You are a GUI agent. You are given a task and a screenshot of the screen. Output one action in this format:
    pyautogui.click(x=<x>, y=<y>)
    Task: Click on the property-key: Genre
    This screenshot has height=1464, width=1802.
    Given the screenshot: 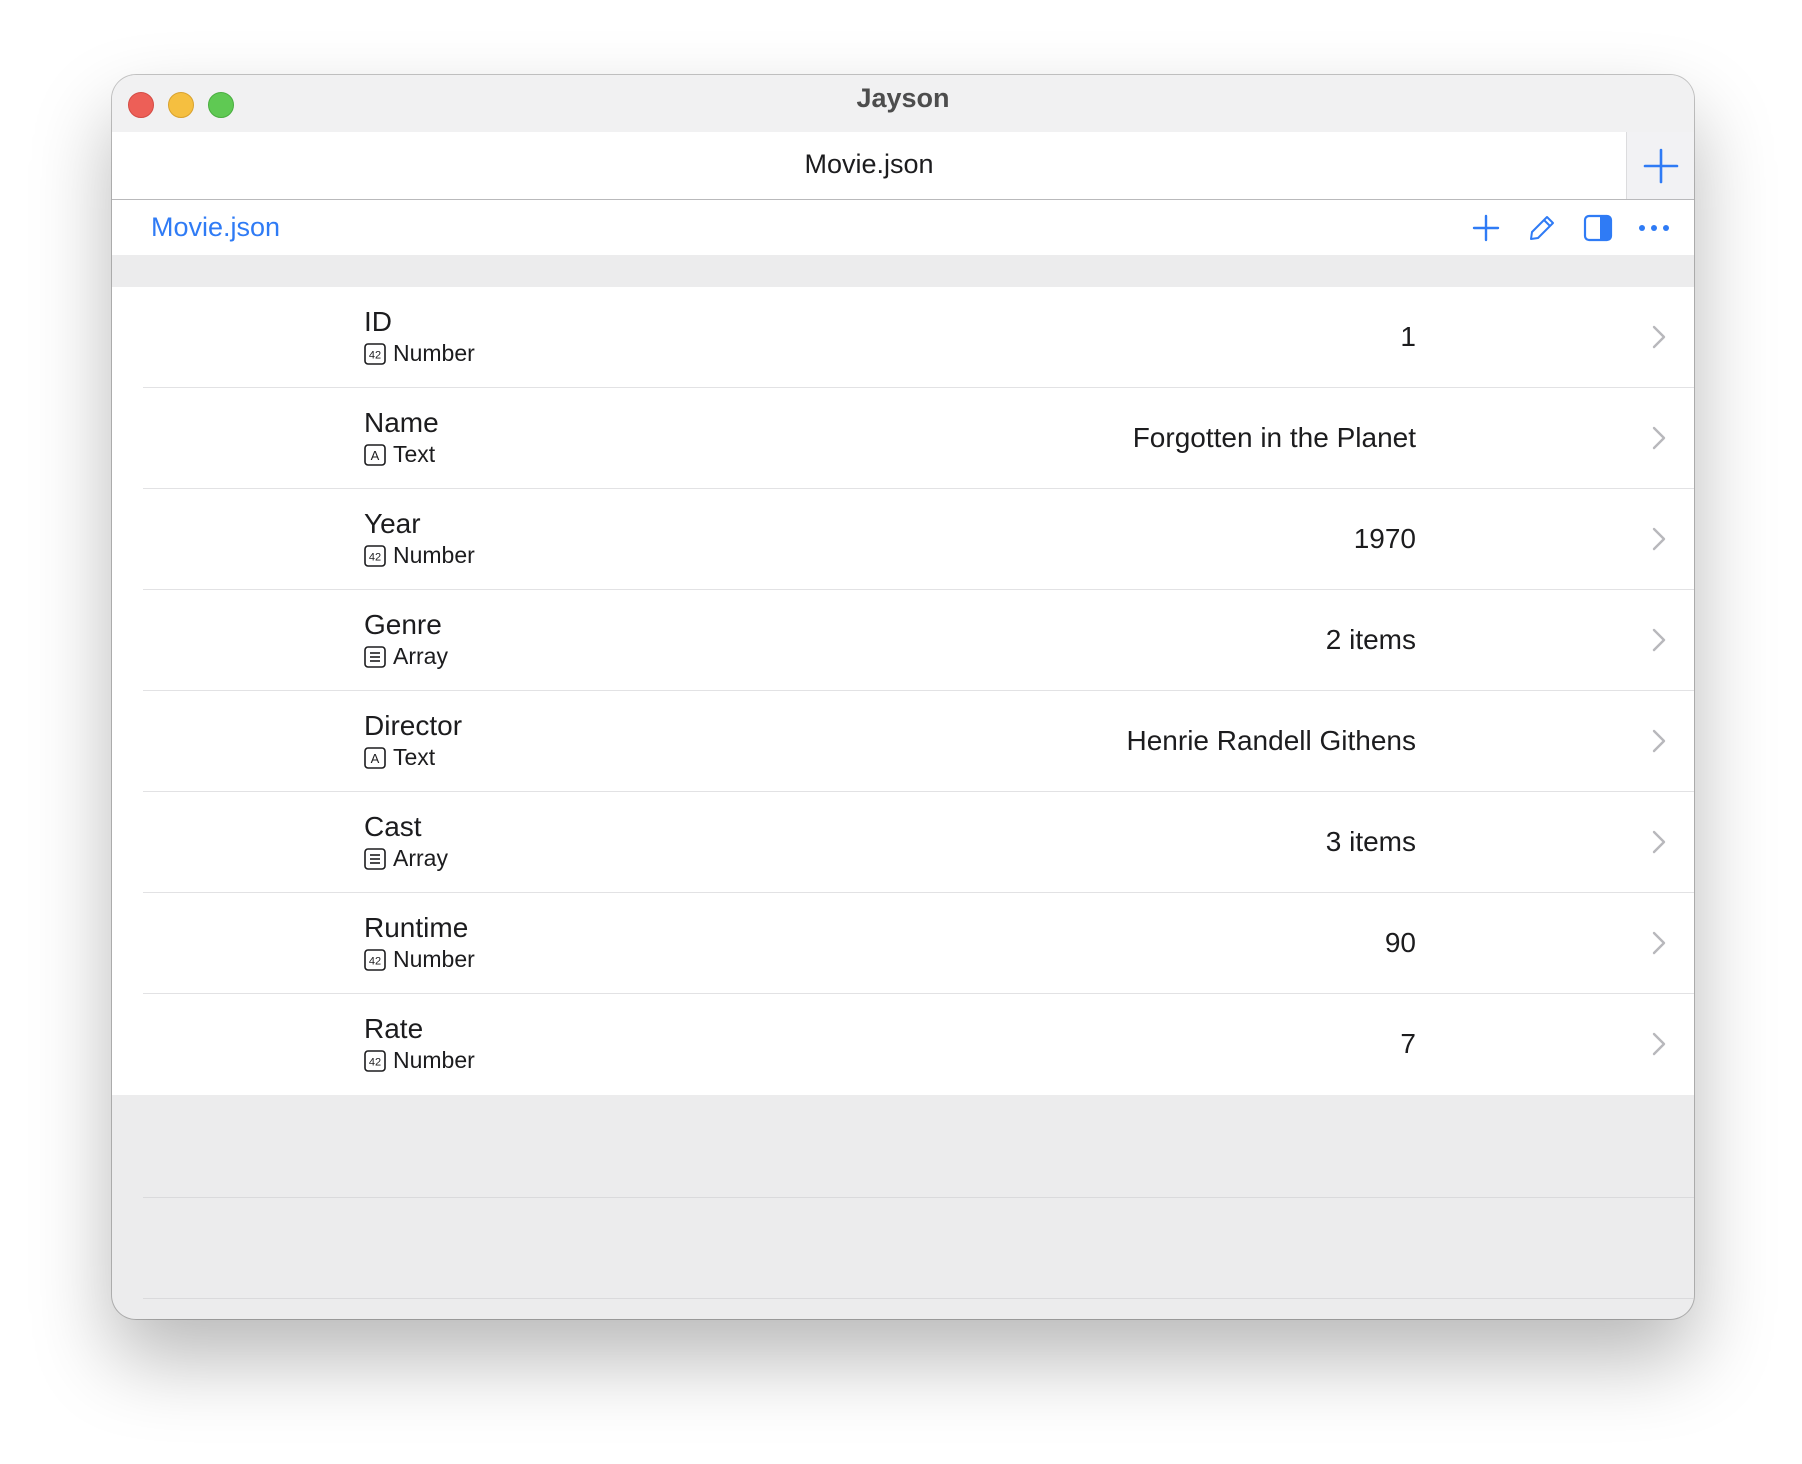 What is the action you would take?
    pyautogui.click(x=403, y=624)
    